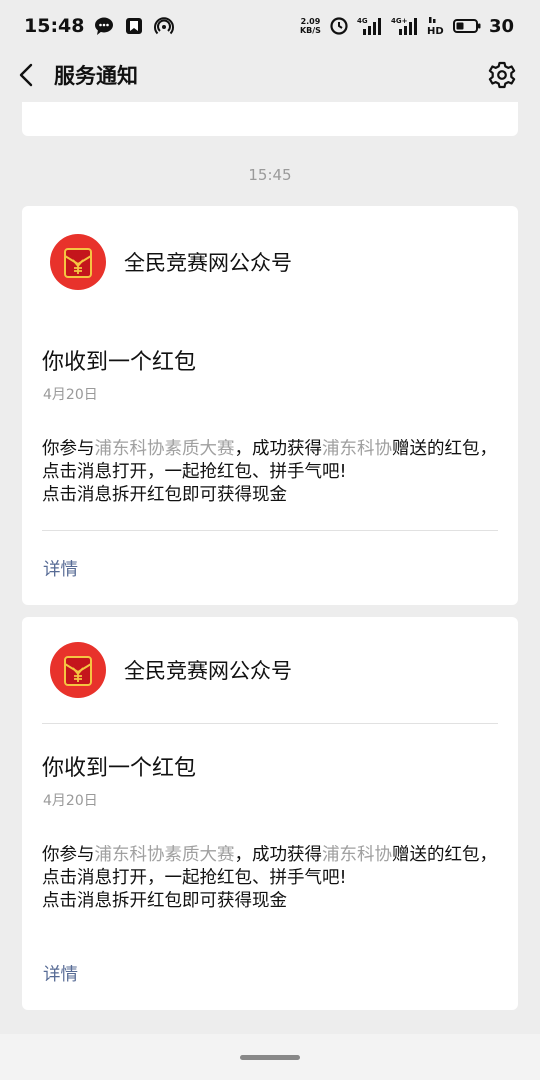 The width and height of the screenshot is (540, 1080). What do you see at coordinates (310, 30) in the screenshot?
I see `network-speed-unit: KB/S` at bounding box center [310, 30].